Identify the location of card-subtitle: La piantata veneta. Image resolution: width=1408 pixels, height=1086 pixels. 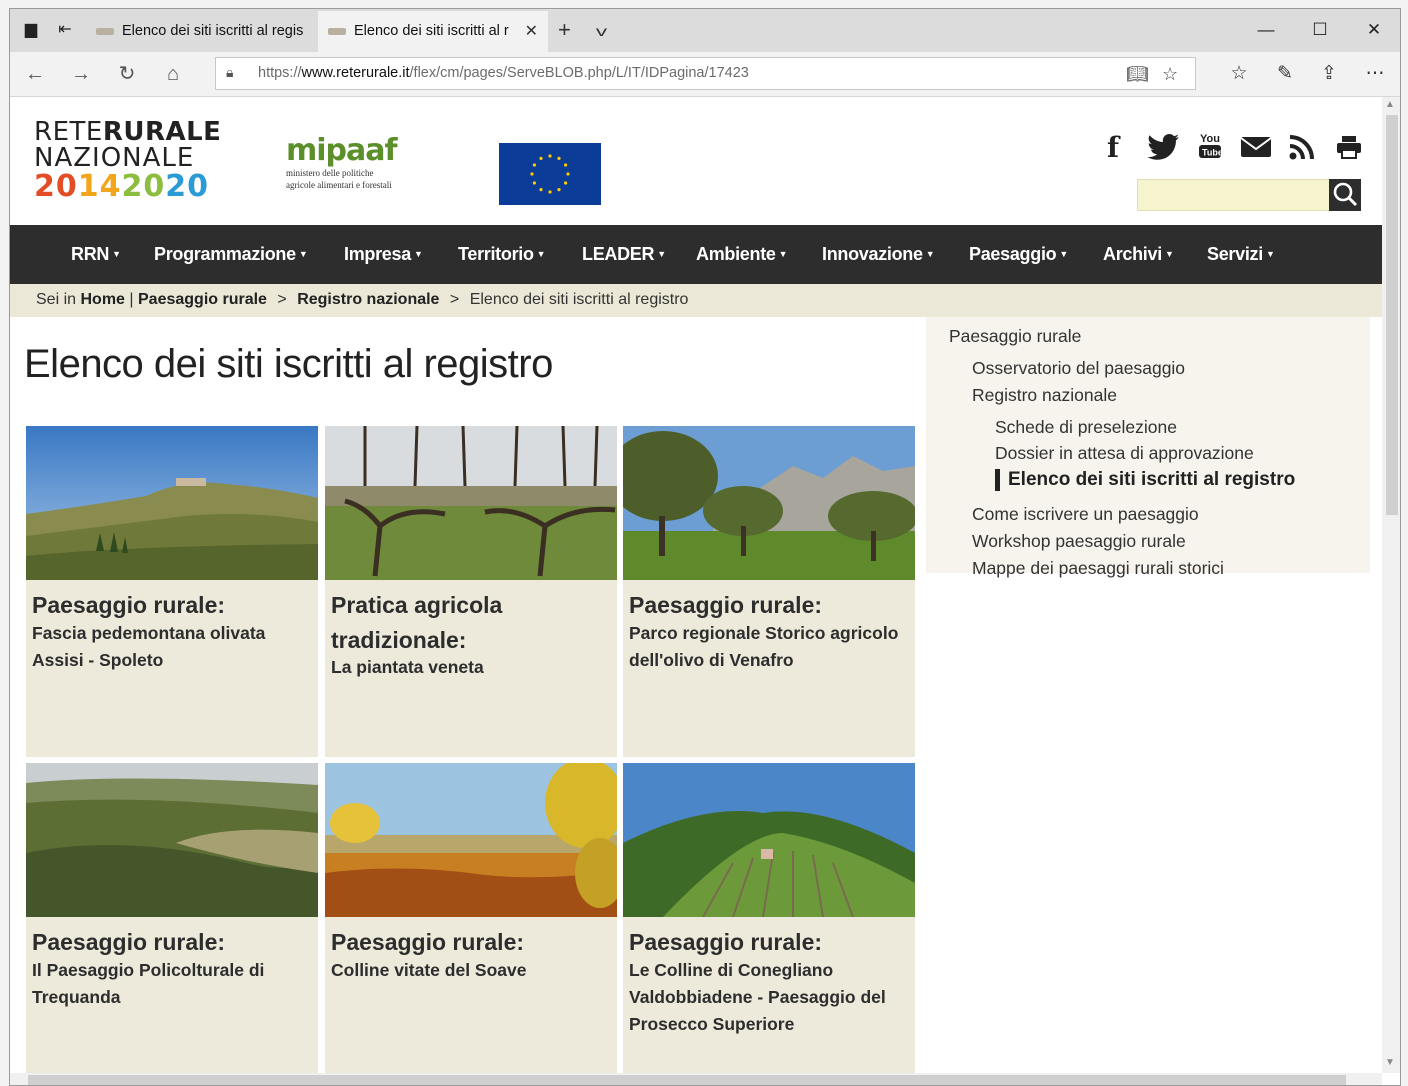
(472, 667).